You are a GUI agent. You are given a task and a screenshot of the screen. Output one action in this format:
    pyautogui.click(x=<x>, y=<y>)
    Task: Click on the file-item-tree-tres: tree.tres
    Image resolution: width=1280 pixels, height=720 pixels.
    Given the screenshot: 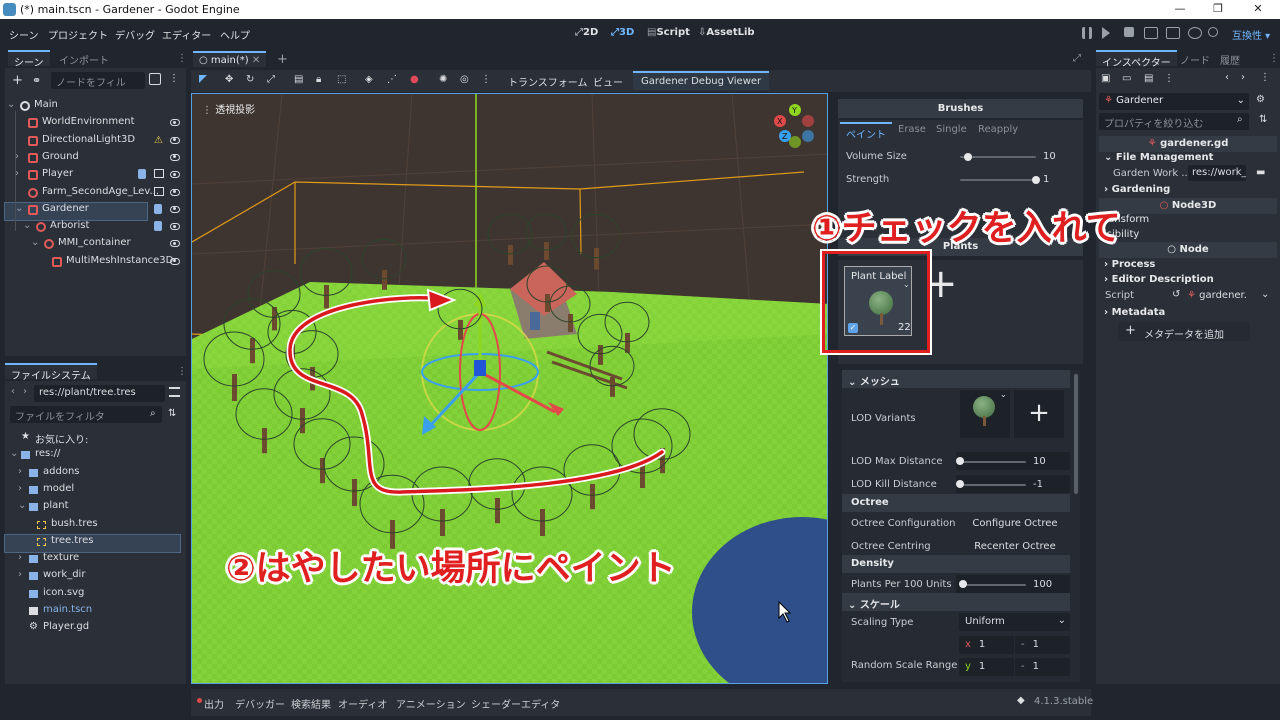 What is the action you would take?
    pyautogui.click(x=92, y=543)
    